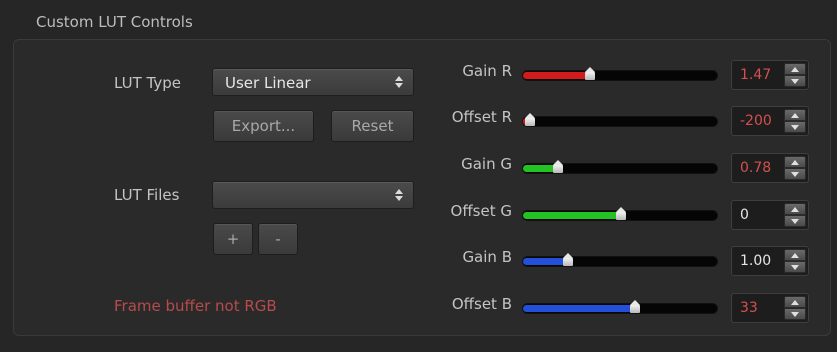 This screenshot has height=352, width=837. What do you see at coordinates (278, 239) in the screenshot?
I see `remove-lut-button: -` at bounding box center [278, 239].